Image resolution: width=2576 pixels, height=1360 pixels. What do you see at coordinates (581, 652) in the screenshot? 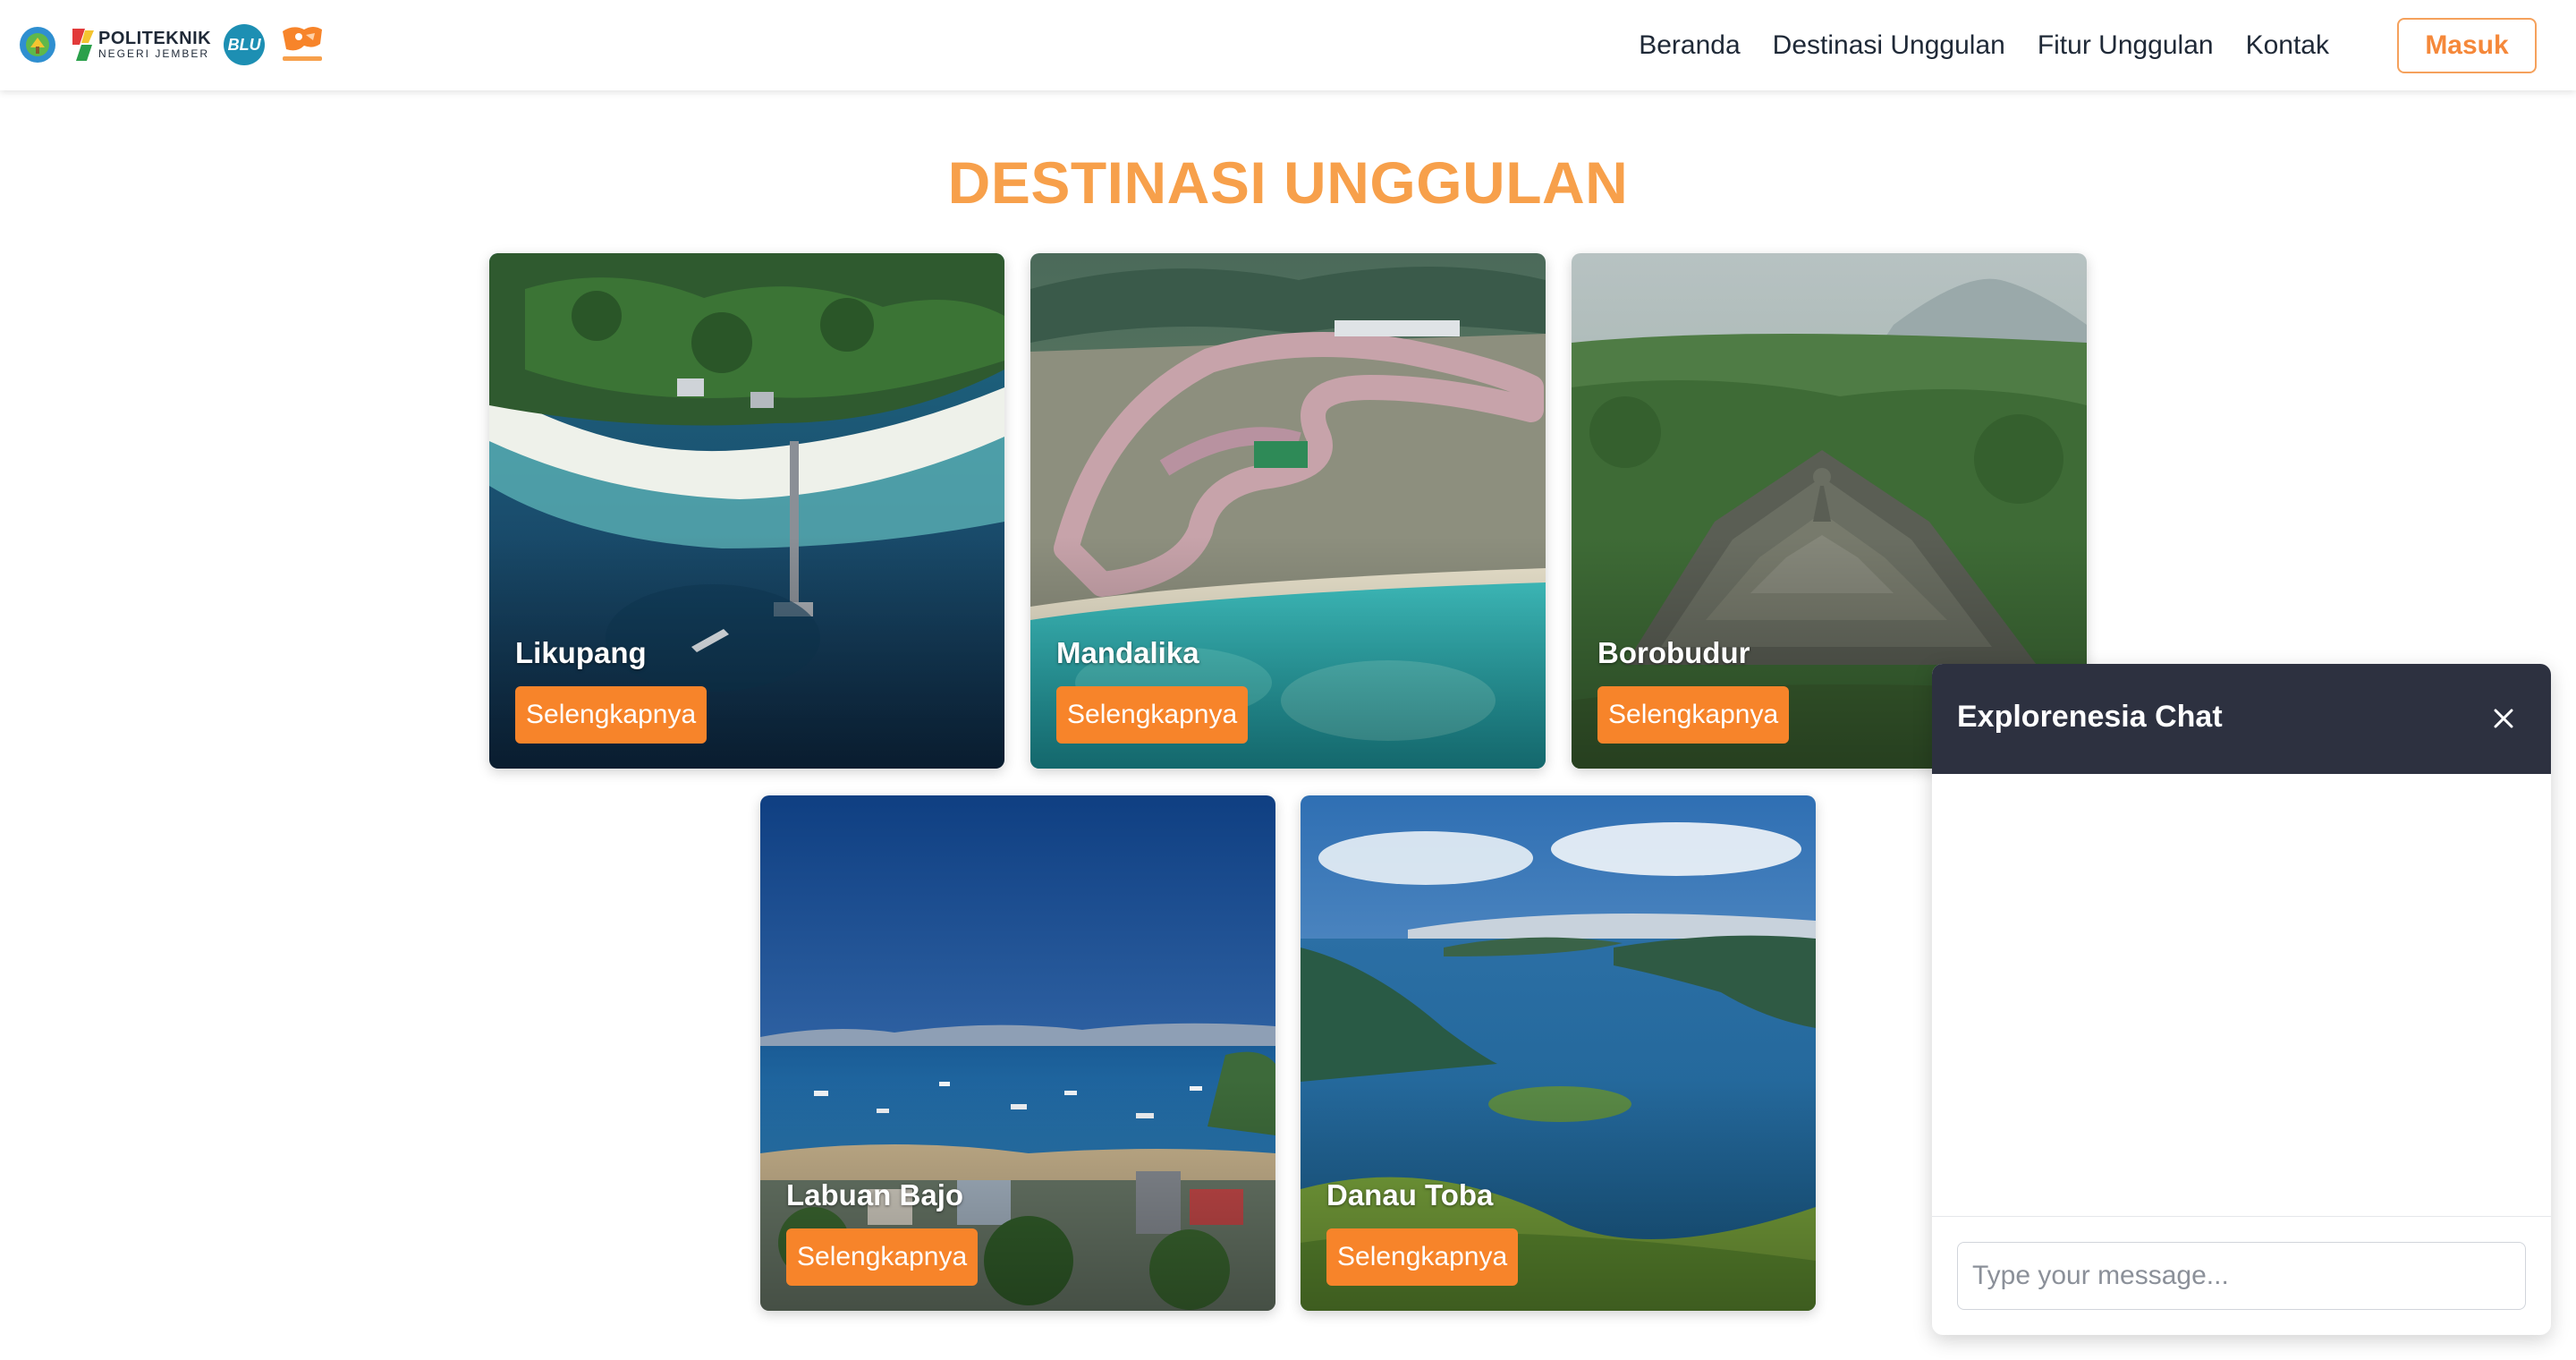
I see `destination-title-likupang: Likupang` at bounding box center [581, 652].